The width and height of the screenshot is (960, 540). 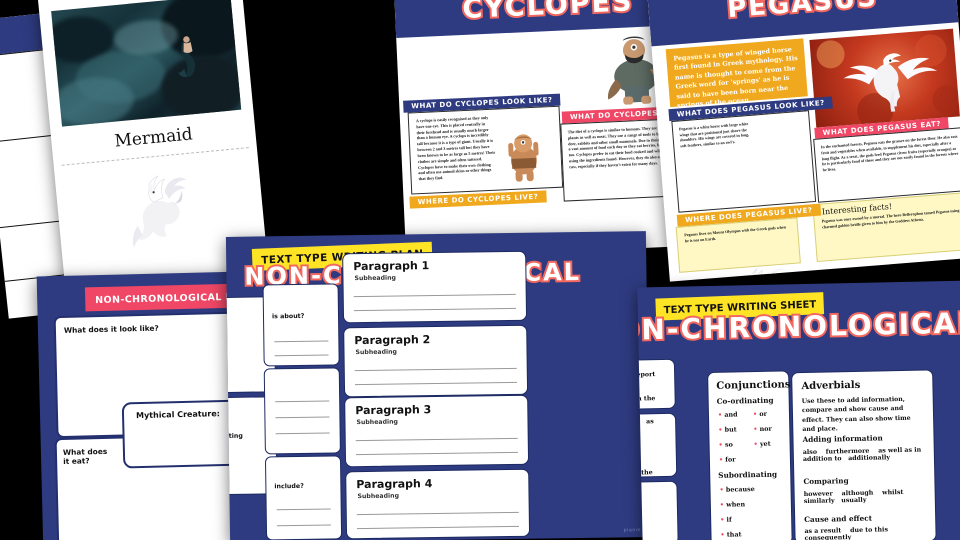 What do you see at coordinates (726, 519) in the screenshot?
I see `conjunction-item: • if` at bounding box center [726, 519].